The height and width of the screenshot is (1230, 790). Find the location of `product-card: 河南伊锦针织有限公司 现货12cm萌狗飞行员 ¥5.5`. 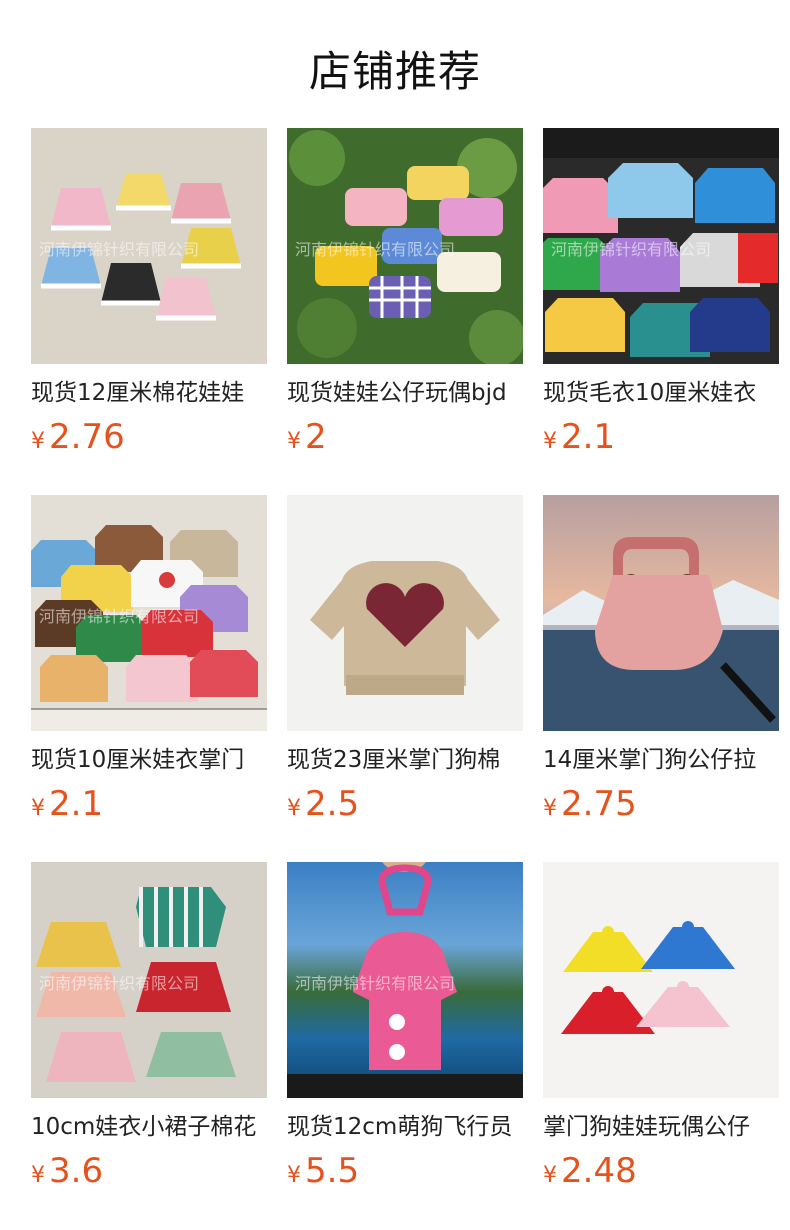

product-card: 河南伊锦针织有限公司 现货12cm萌狗飞行员 ¥5.5 is located at coordinates (405, 1045).